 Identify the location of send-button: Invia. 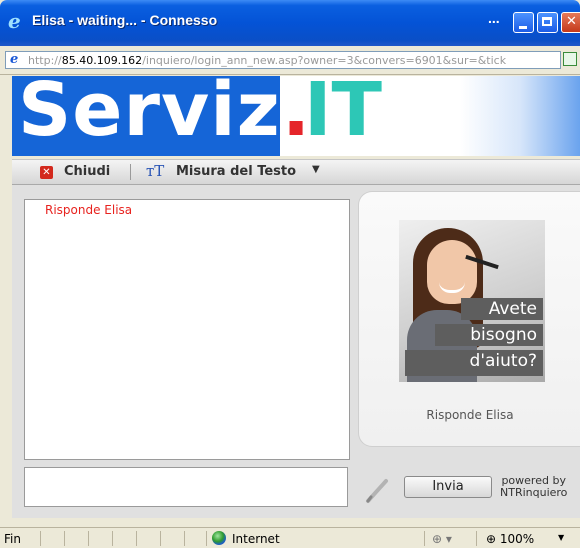
(448, 487).